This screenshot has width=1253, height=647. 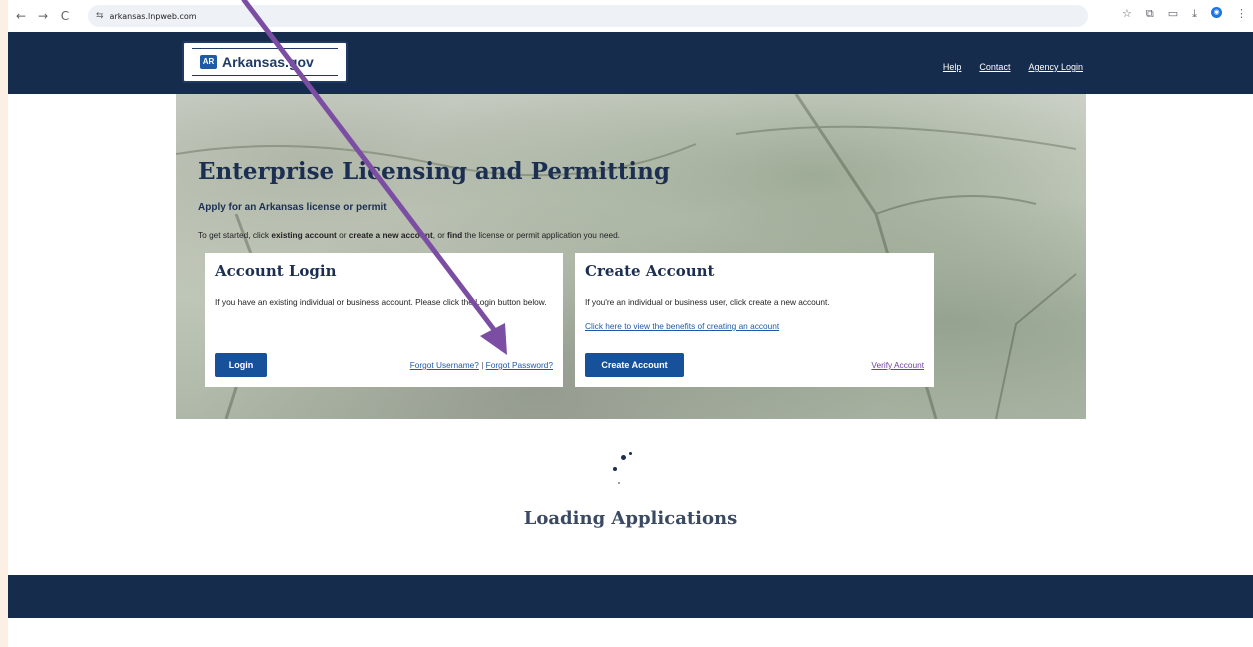 I want to click on instructions-prefix: To get started, click, so click(x=235, y=235).